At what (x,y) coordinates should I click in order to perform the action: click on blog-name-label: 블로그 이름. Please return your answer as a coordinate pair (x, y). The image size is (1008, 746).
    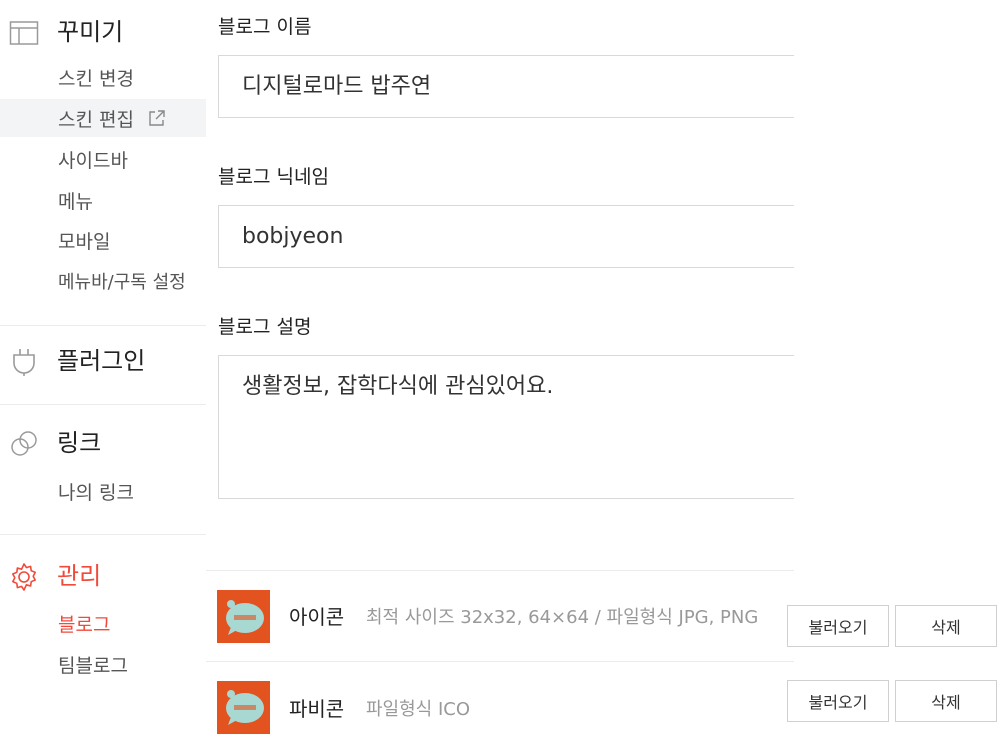
    Looking at the image, I should click on (265, 27).